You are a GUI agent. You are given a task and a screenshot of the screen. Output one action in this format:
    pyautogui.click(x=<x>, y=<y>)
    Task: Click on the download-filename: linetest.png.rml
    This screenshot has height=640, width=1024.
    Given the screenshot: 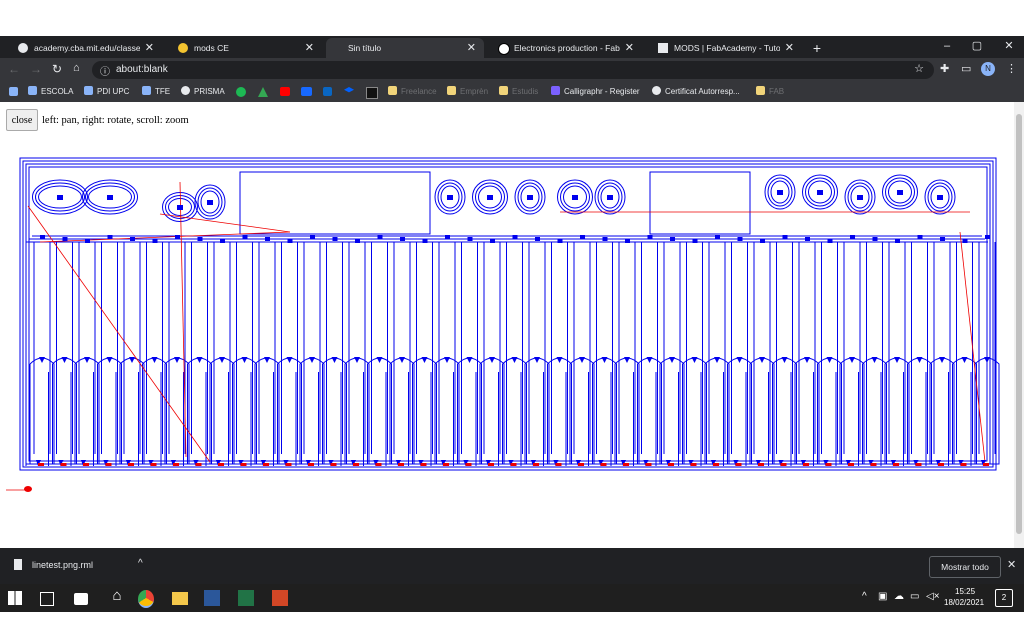 What is the action you would take?
    pyautogui.click(x=62, y=565)
    